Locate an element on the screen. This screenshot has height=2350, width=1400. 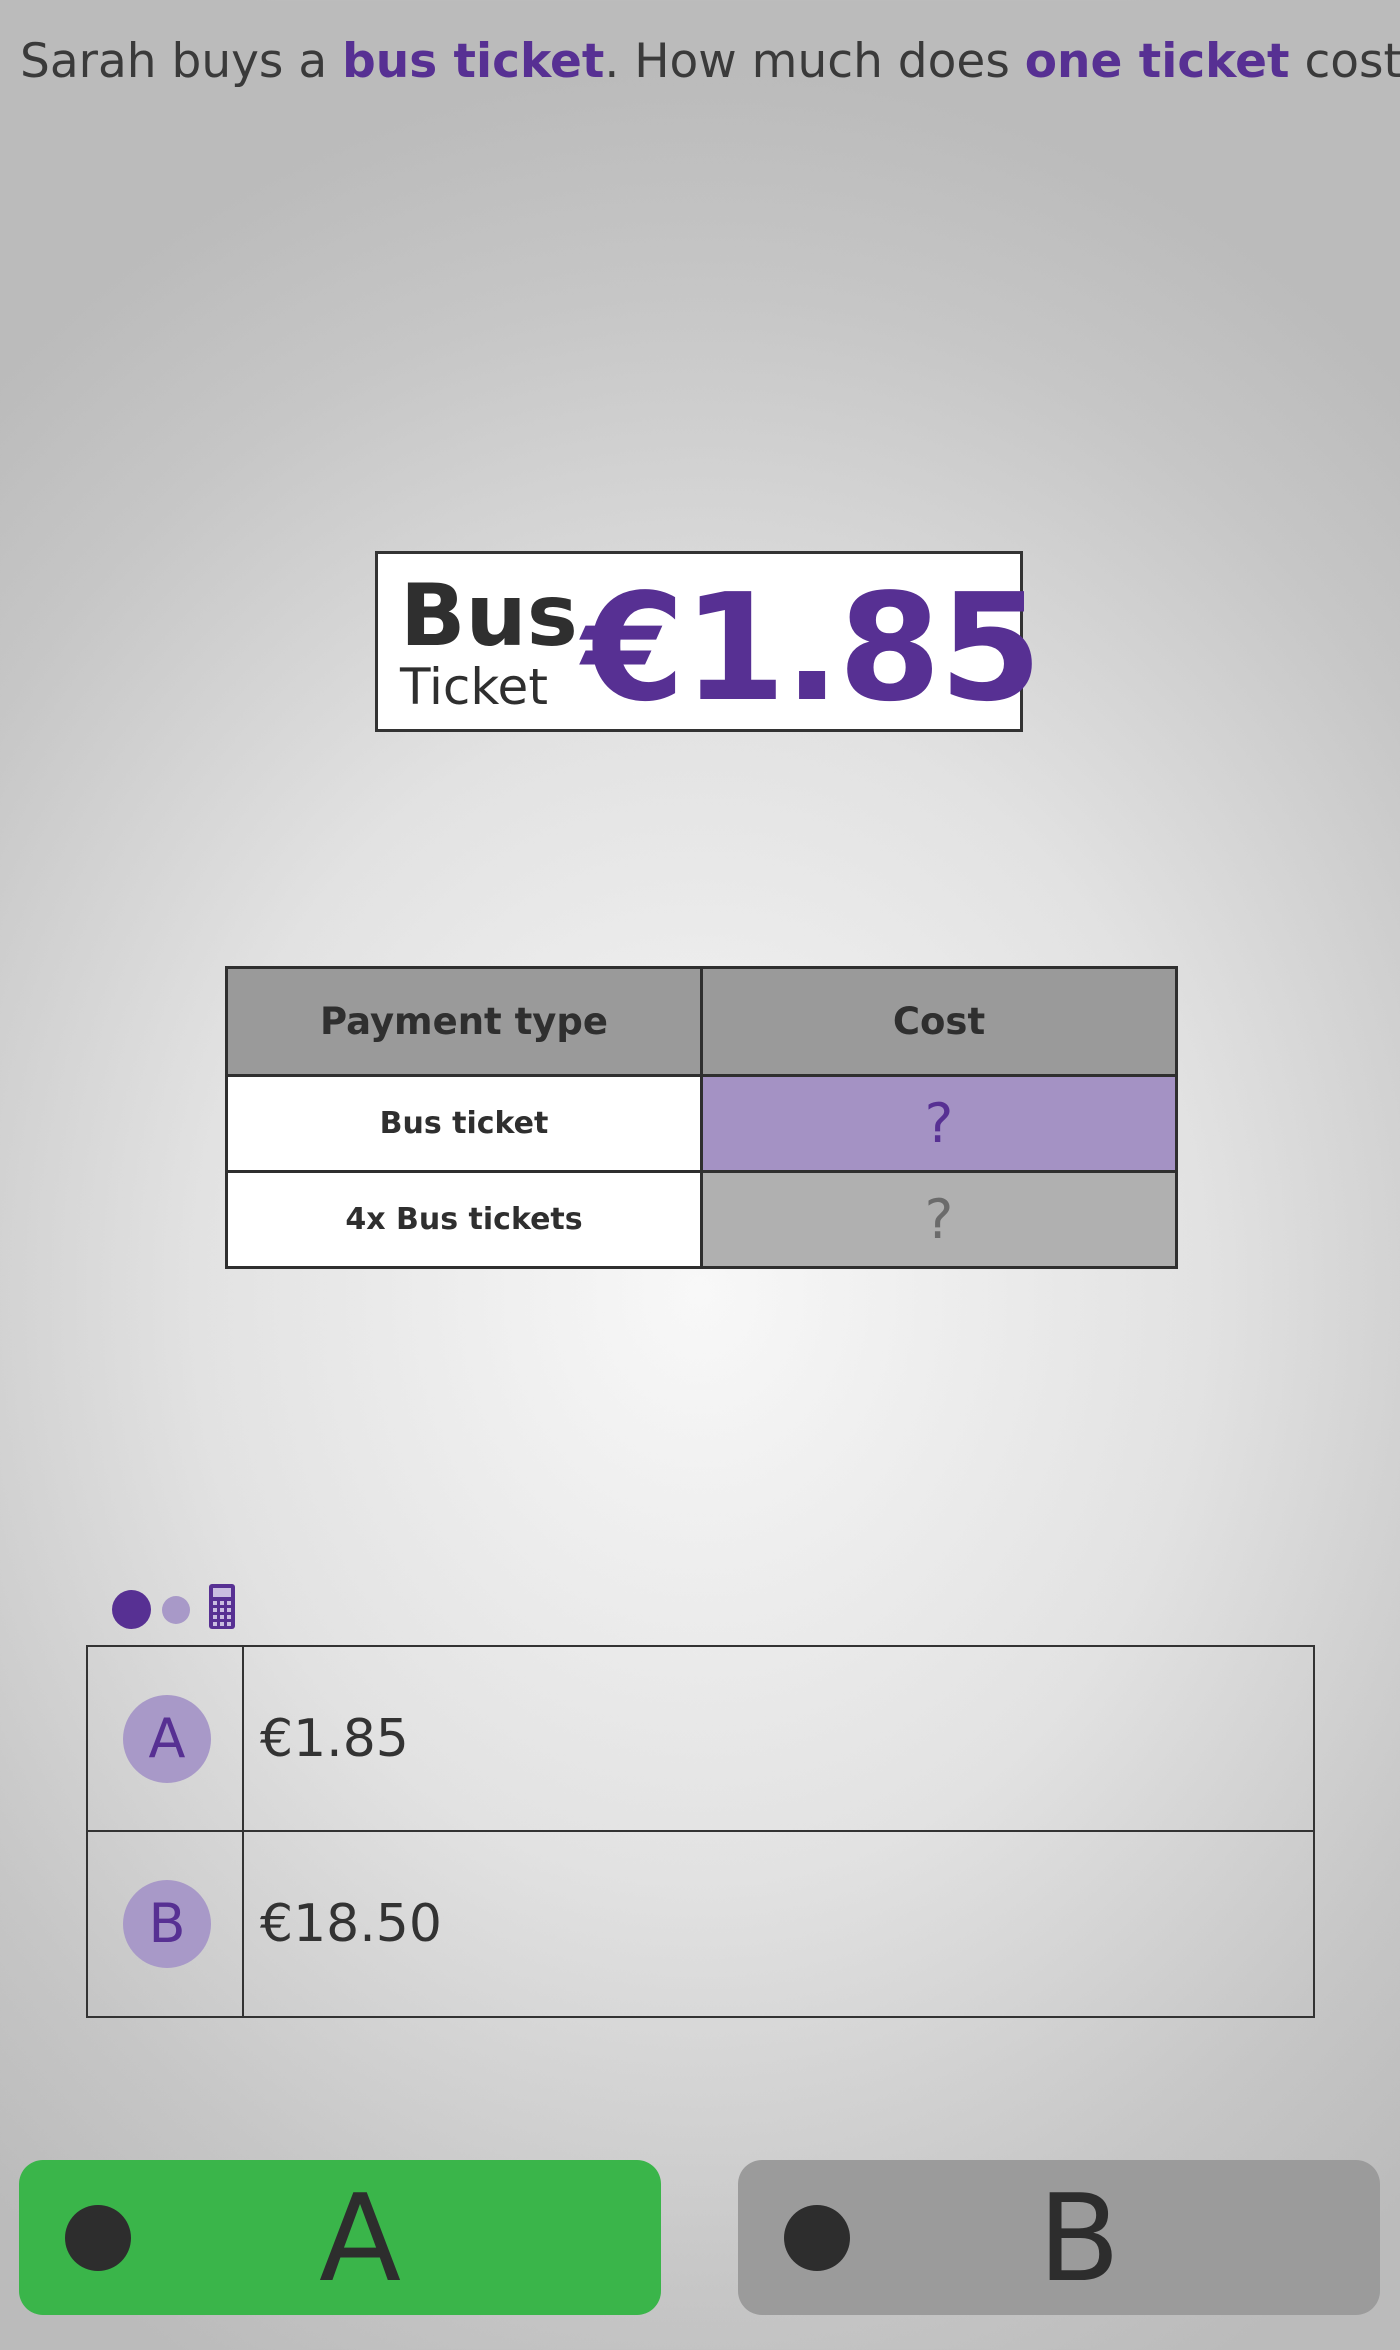
header-cost: Cost is located at coordinates (939, 1021).